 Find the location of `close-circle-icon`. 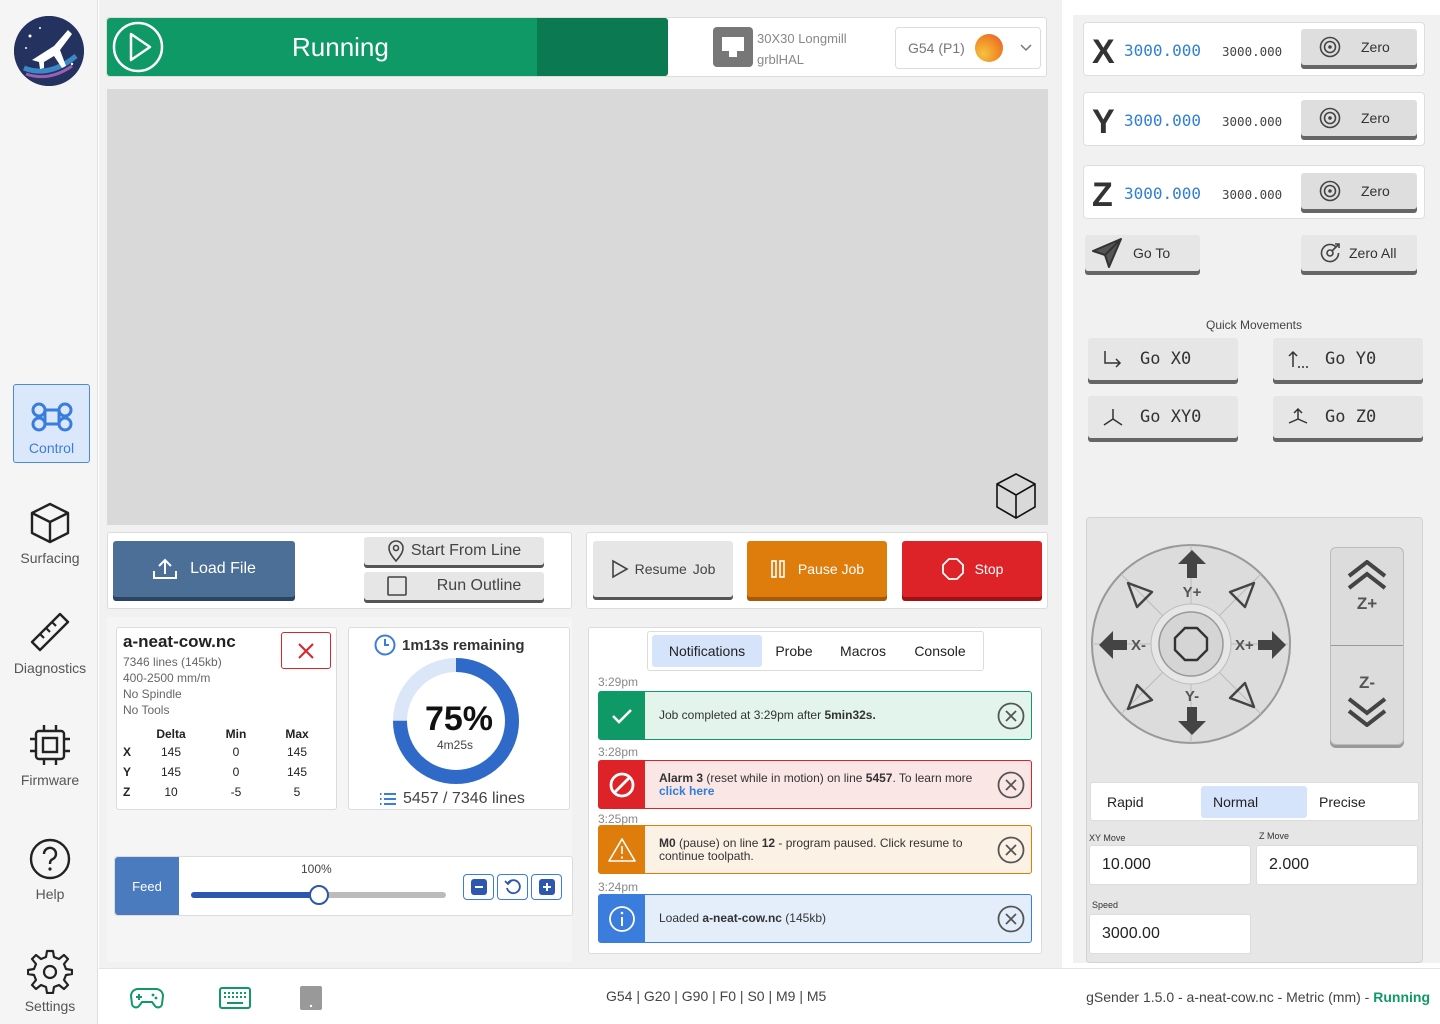

close-circle-icon is located at coordinates (1011, 784).